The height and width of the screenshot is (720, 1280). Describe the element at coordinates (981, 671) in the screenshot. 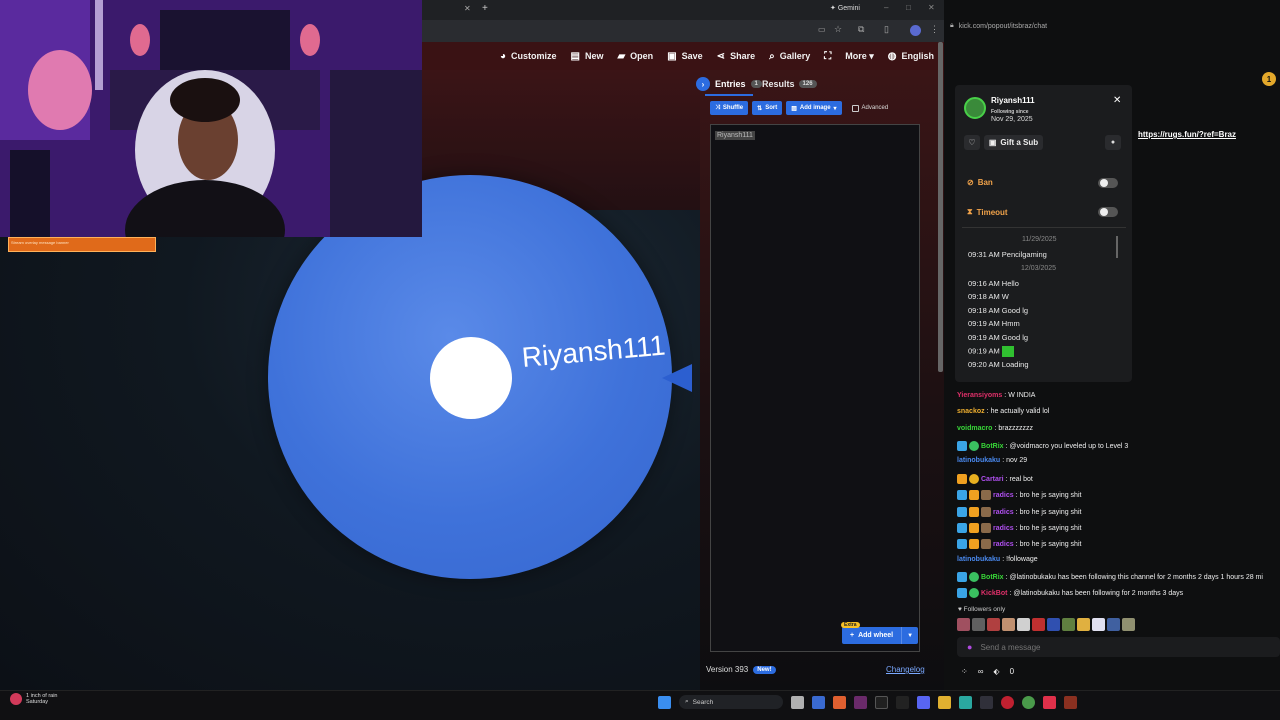

I see `infinity-icon: ∞` at that location.